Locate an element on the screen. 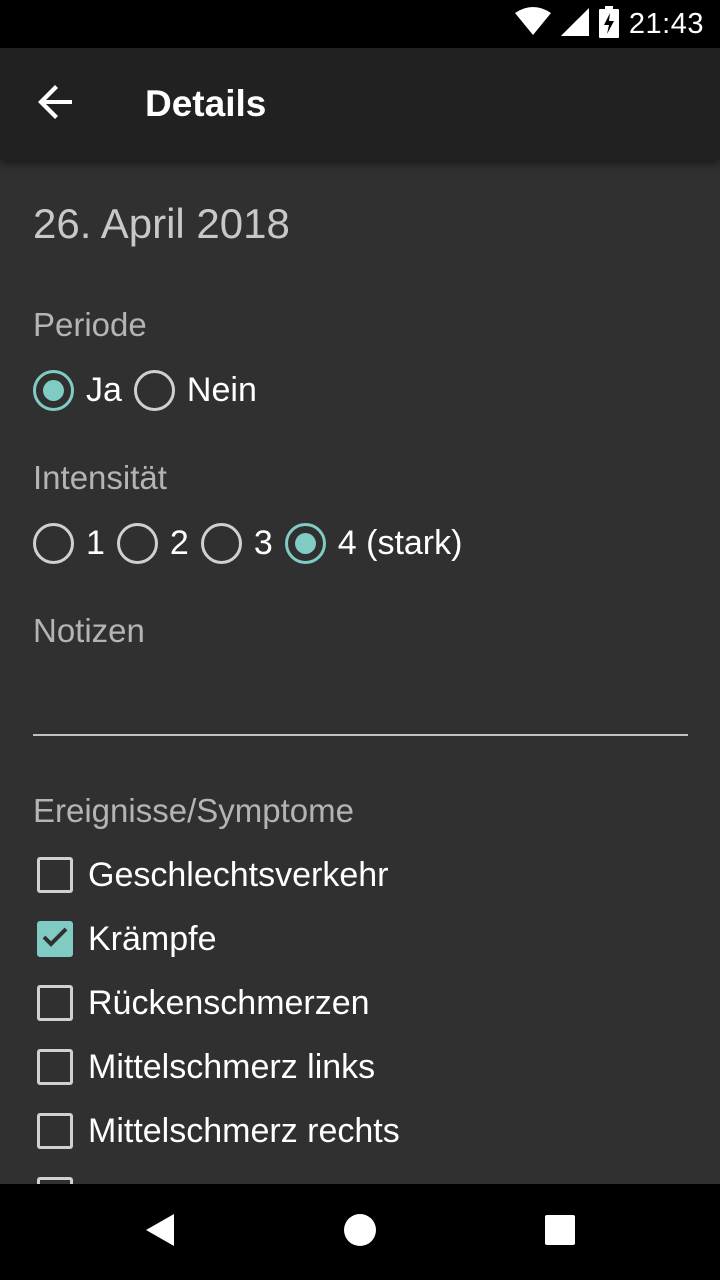 The width and height of the screenshot is (720, 1280). page-title: Details is located at coordinates (206, 103).